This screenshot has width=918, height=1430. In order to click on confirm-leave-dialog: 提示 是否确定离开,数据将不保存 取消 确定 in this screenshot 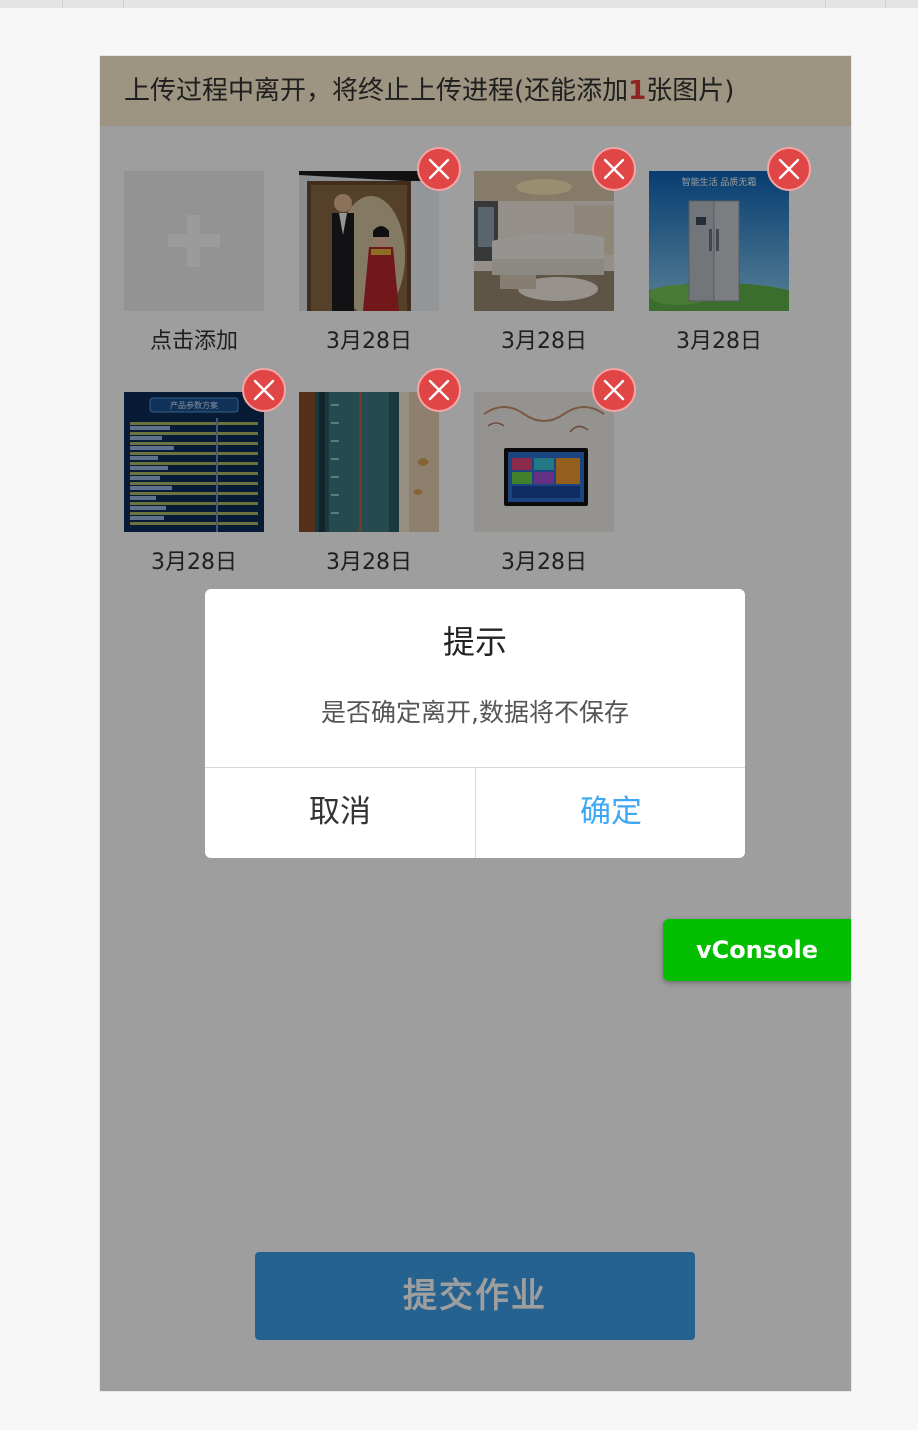, I will do `click(475, 723)`.